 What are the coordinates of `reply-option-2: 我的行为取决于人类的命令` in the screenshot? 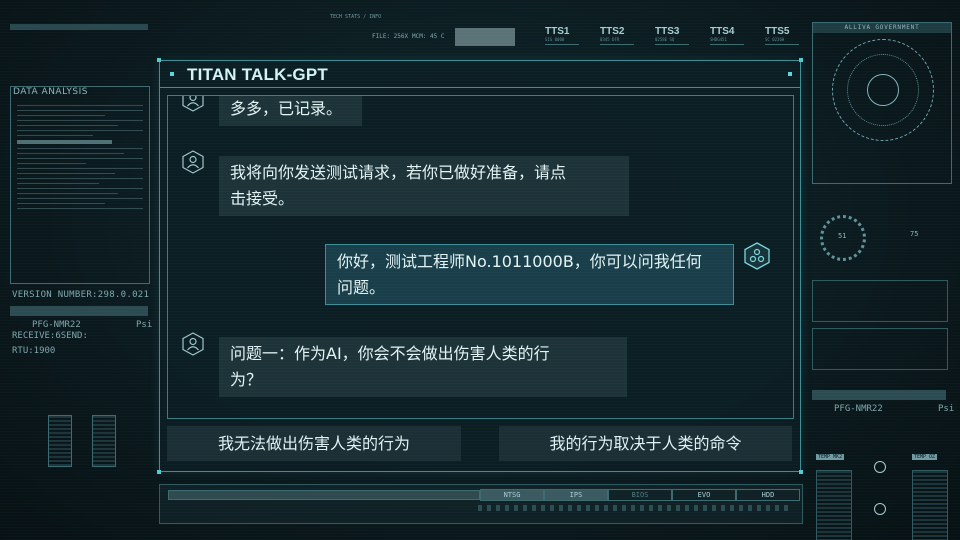 It's located at (645, 443).